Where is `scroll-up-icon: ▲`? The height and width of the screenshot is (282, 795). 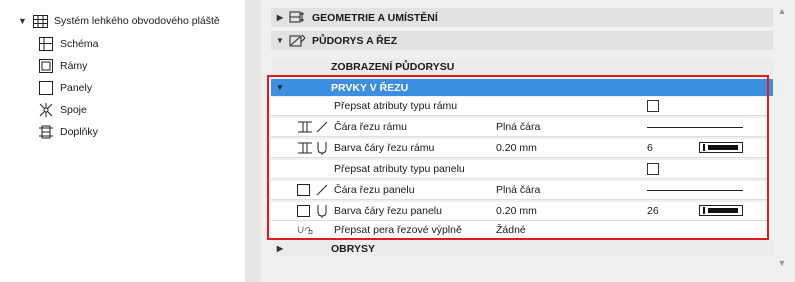
scroll-up-icon: ▲ is located at coordinates (782, 11).